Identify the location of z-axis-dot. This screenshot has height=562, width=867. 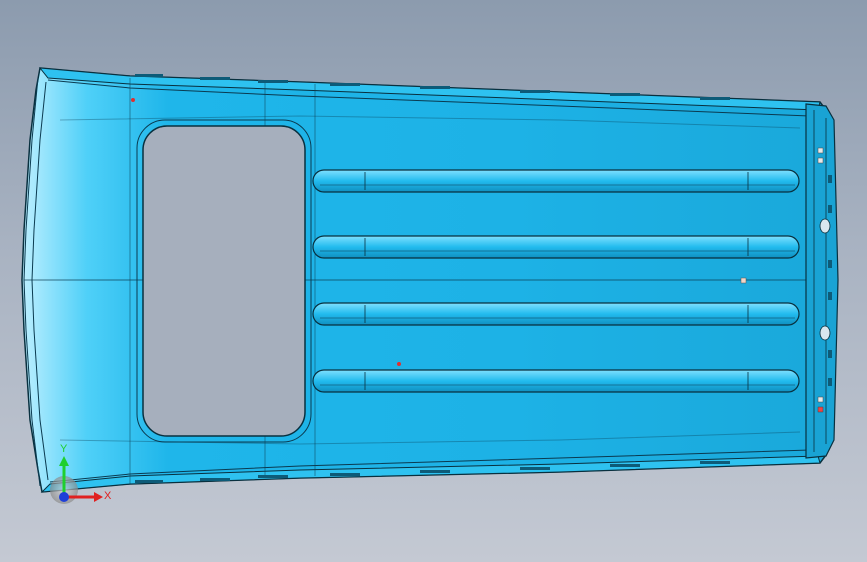
(64, 497).